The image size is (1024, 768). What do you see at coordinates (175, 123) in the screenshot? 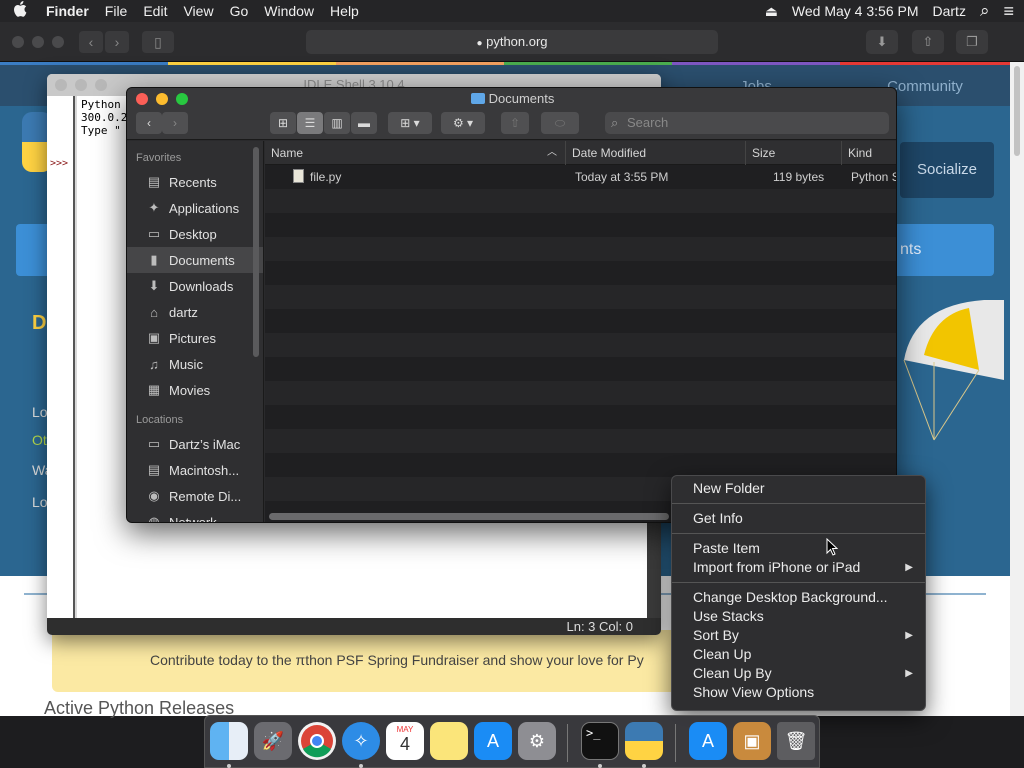
I see `forward-button: ›` at bounding box center [175, 123].